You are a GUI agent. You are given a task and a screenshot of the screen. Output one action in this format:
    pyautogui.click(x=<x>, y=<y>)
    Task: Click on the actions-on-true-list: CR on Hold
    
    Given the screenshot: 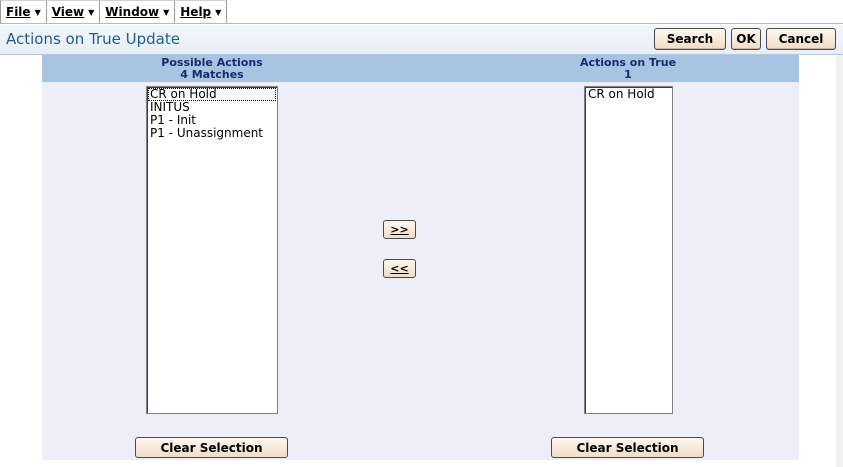 What is the action you would take?
    pyautogui.click(x=628, y=250)
    